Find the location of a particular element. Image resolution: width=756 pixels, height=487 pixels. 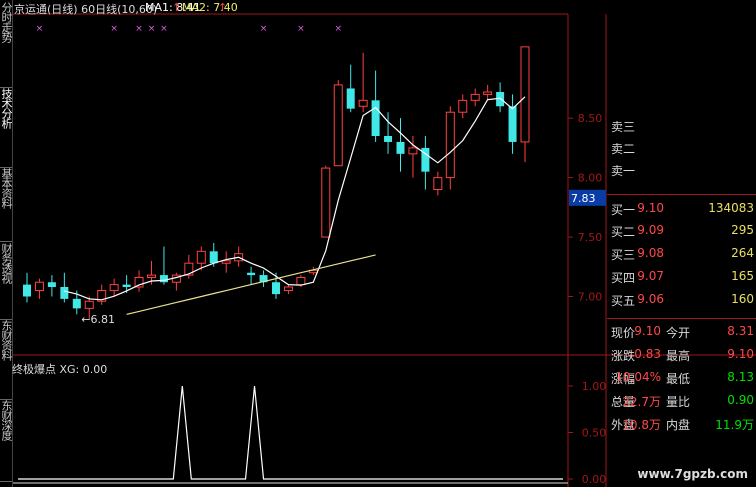

sell-row: 卖一 is located at coordinates (682, 170).